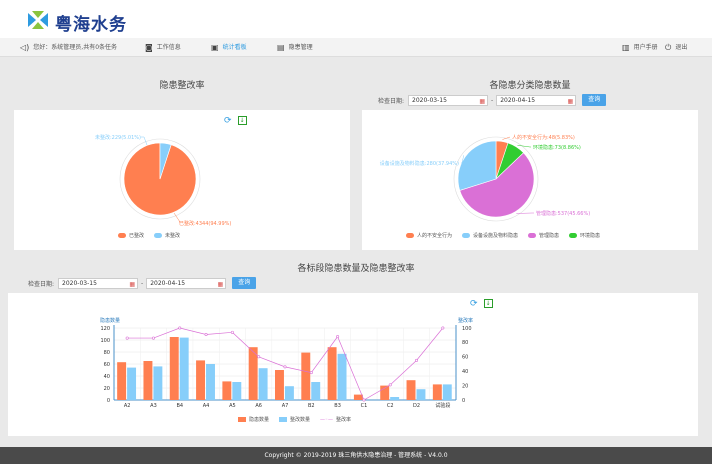 The width and height of the screenshot is (712, 464). I want to click on nav-user-manual: ▥ 用户手册, so click(640, 47).